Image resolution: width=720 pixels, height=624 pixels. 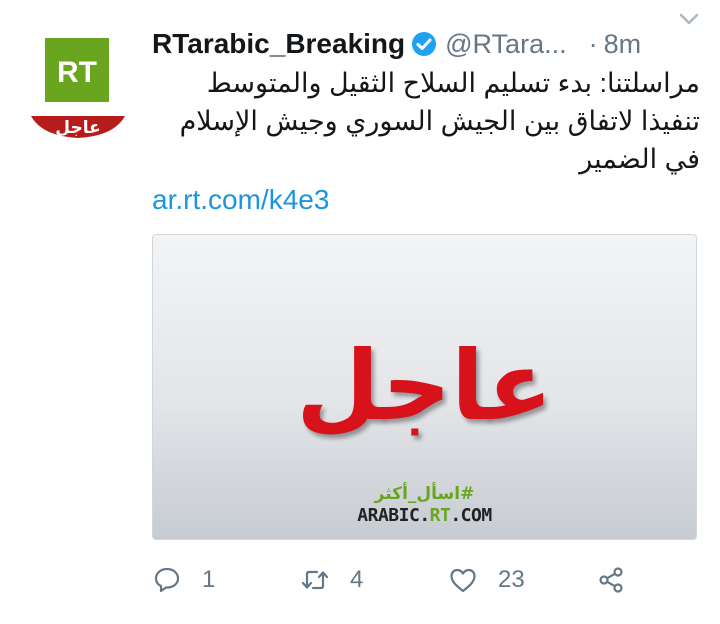 What do you see at coordinates (689, 19) in the screenshot?
I see `chevron-down-icon` at bounding box center [689, 19].